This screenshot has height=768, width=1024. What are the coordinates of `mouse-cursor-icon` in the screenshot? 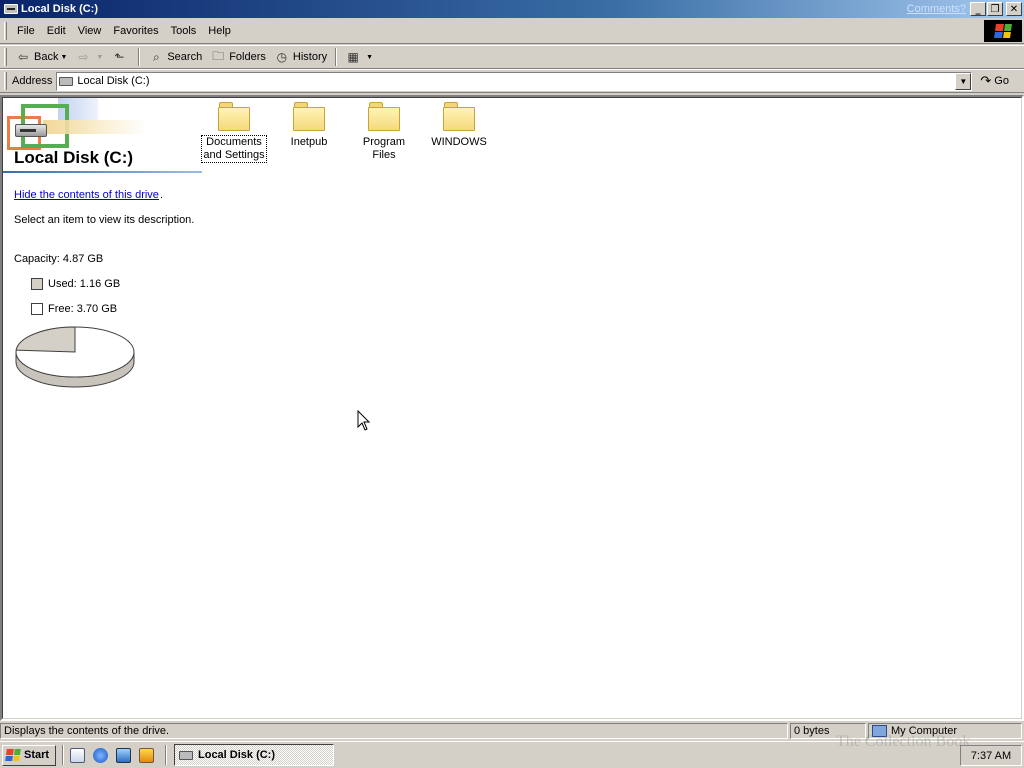 It's located at (364, 420).